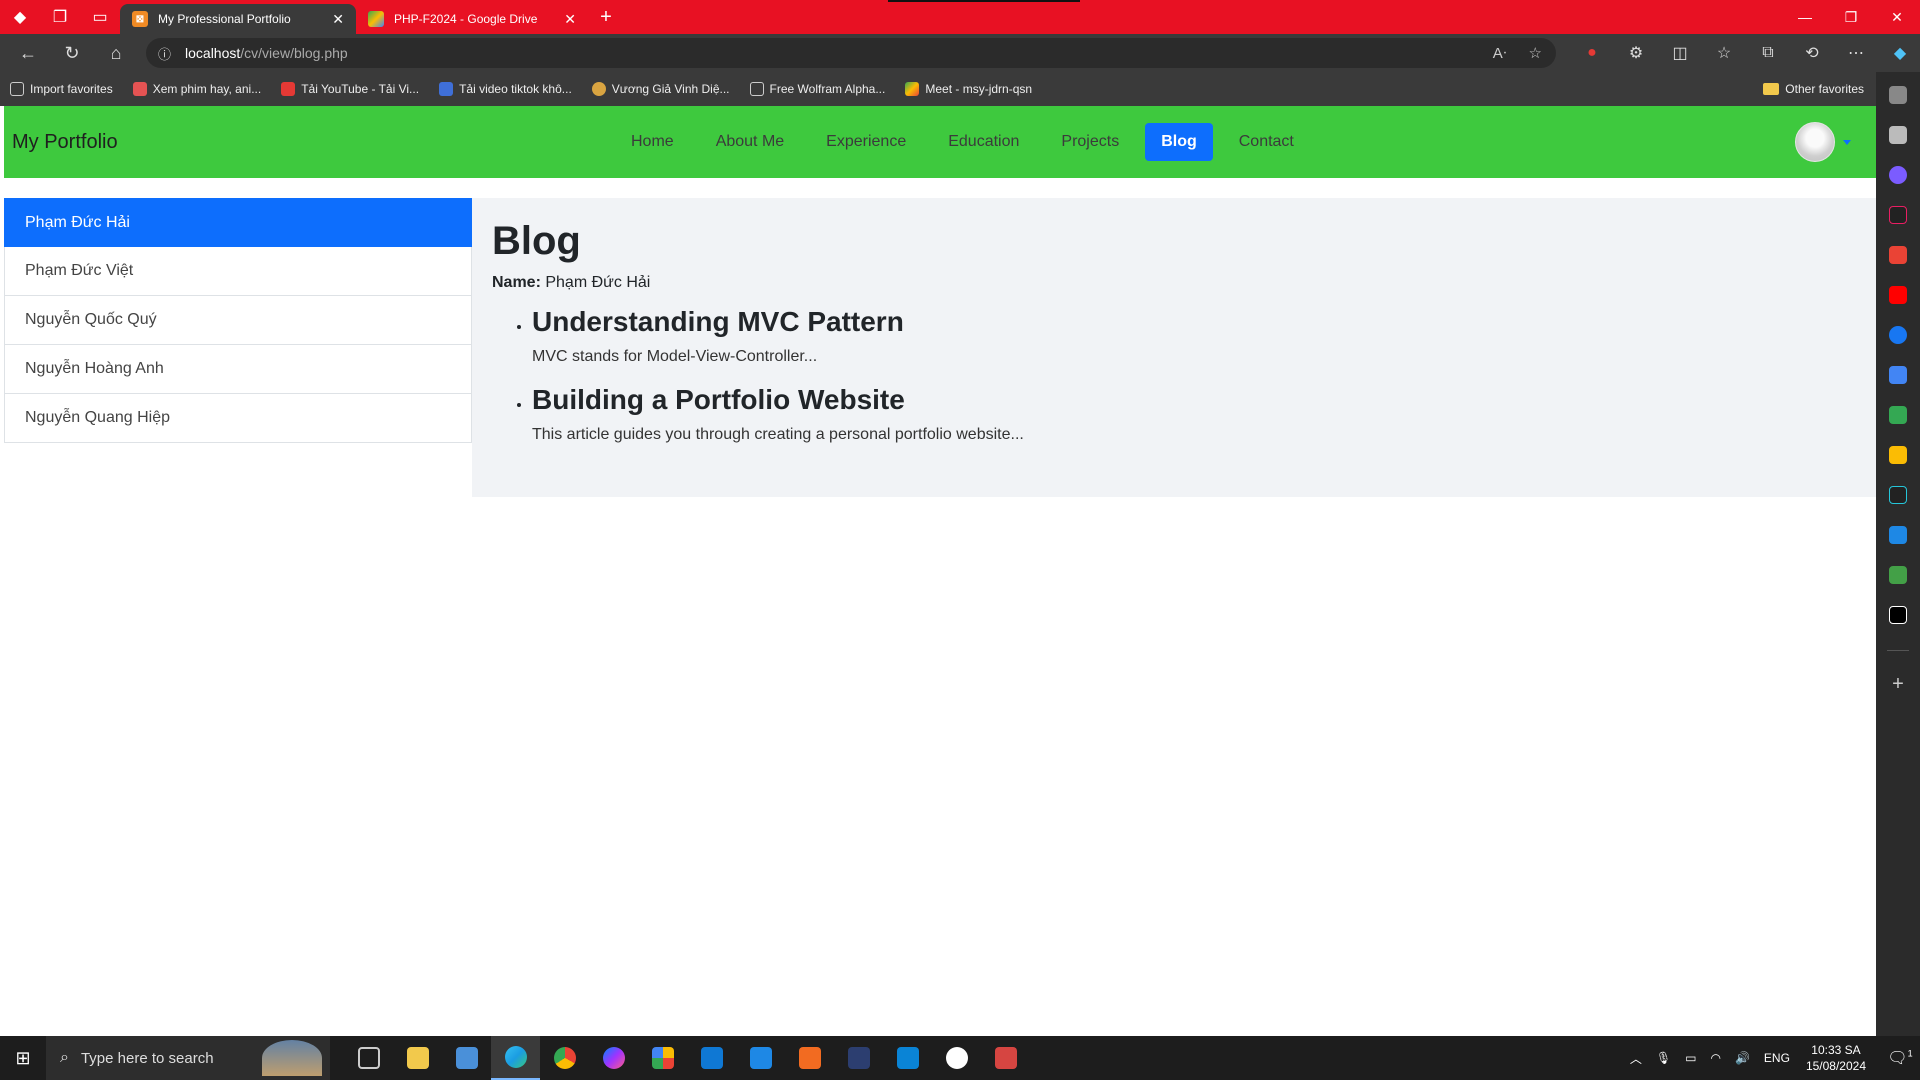 Image resolution: width=1920 pixels, height=1080 pixels. What do you see at coordinates (866, 142) in the screenshot?
I see `nav-experience: Experience` at bounding box center [866, 142].